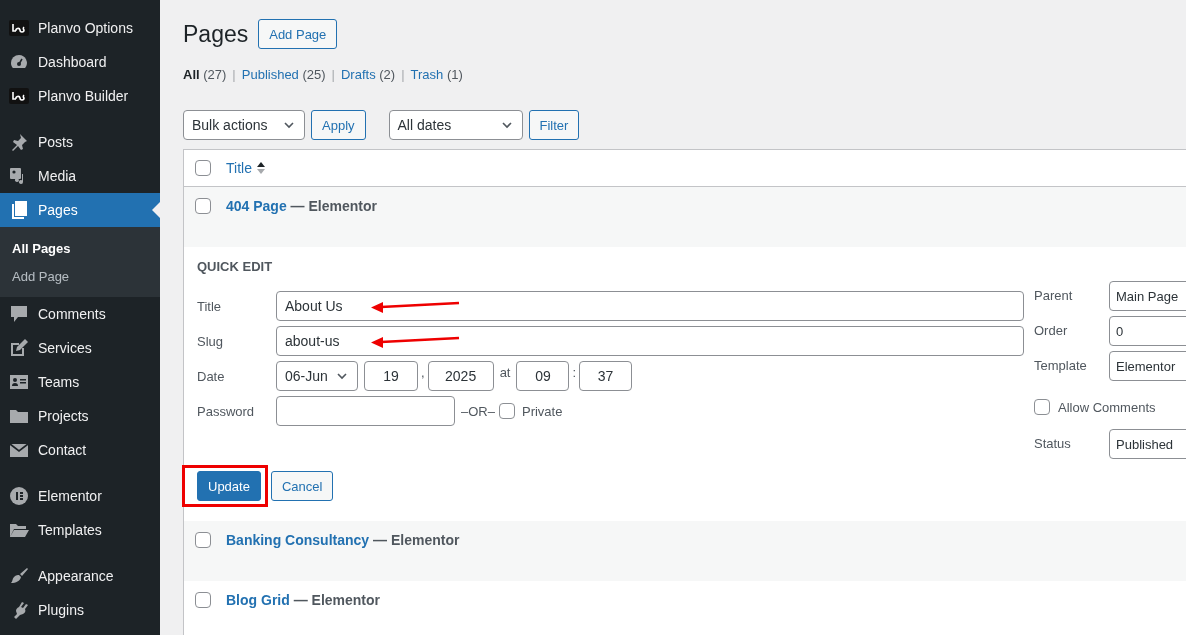  I want to click on apply-button: Apply, so click(338, 125).